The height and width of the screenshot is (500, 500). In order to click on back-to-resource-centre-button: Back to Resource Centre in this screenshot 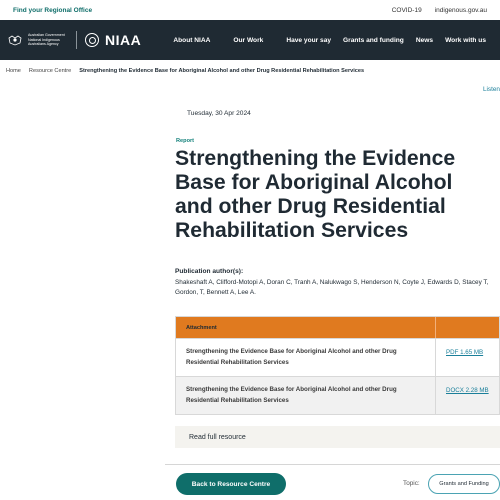, I will do `click(231, 484)`.